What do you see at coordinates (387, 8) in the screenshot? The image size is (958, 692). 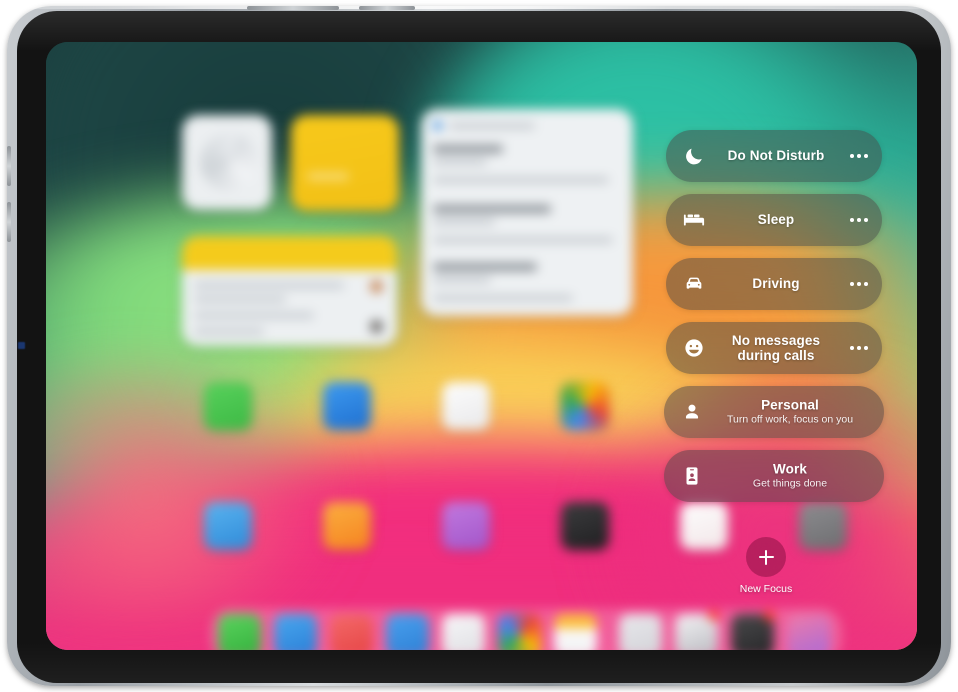 I see `power-button` at bounding box center [387, 8].